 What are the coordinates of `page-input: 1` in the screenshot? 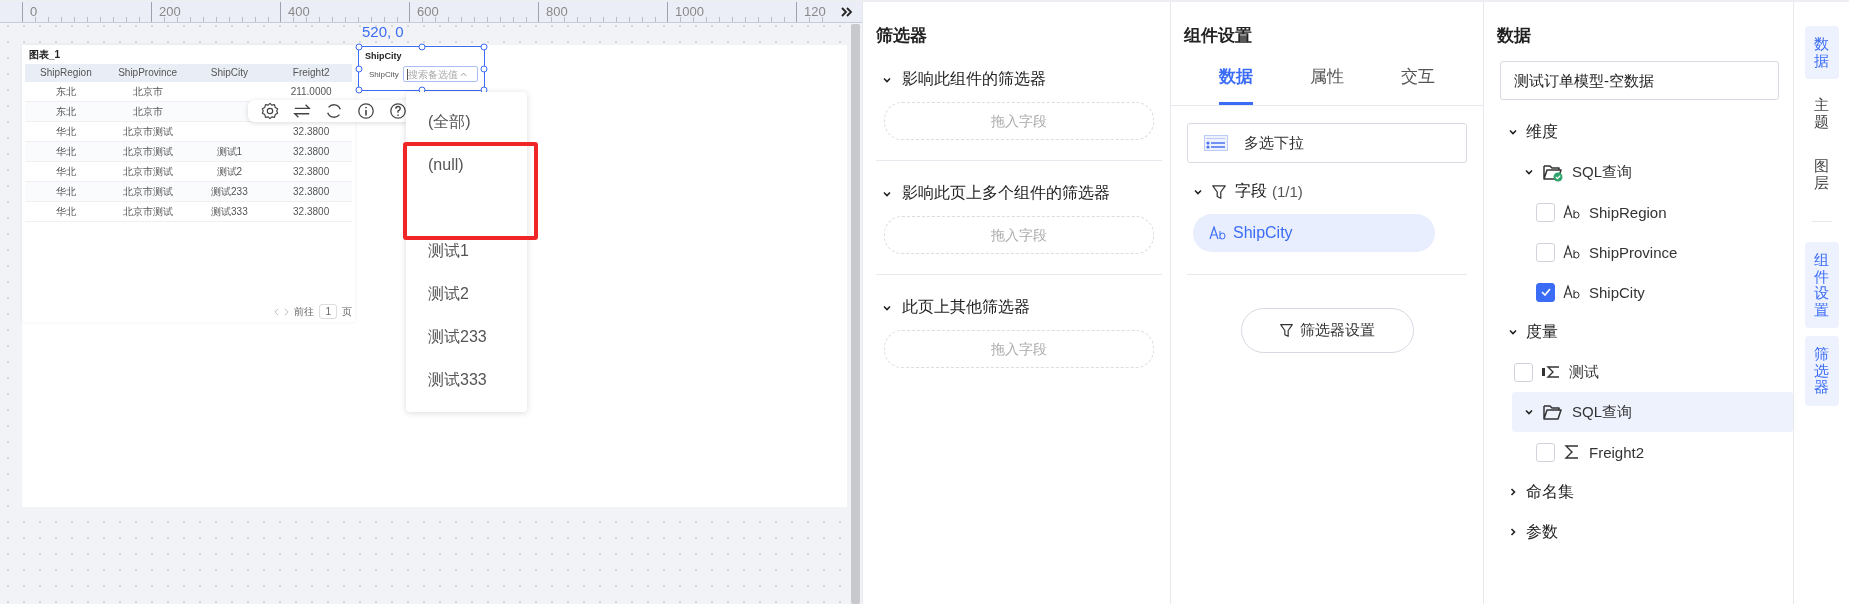 It's located at (328, 311).